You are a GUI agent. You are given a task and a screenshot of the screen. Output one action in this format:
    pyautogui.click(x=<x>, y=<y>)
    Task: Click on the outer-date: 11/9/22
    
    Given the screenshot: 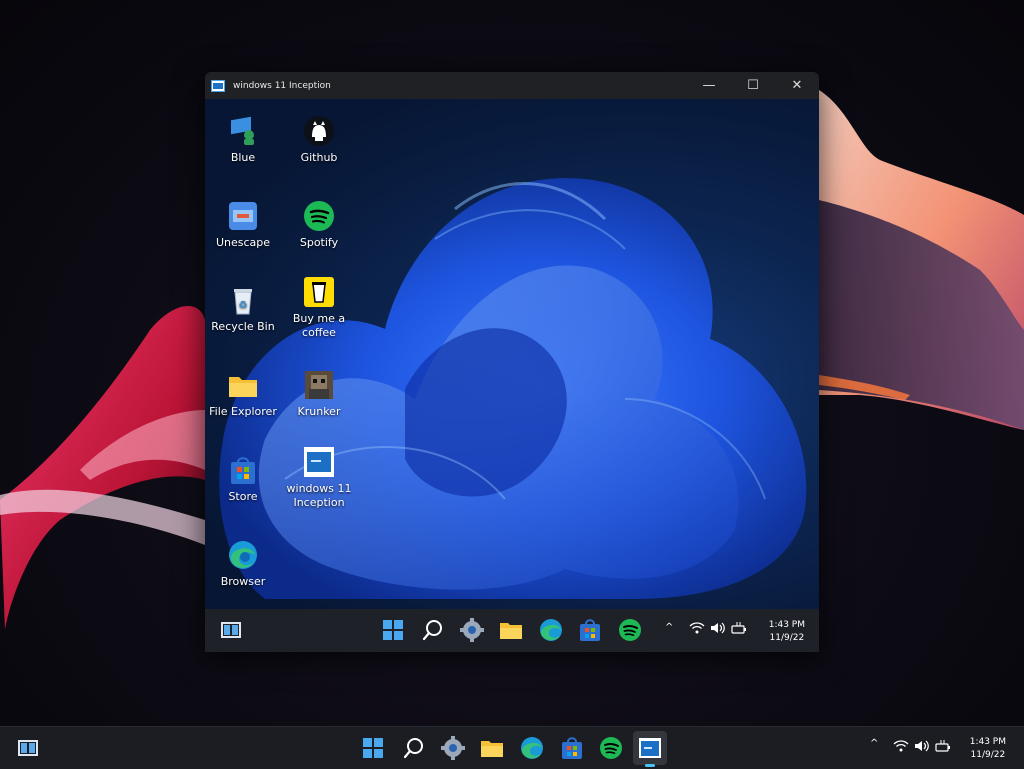 What is the action you would take?
    pyautogui.click(x=988, y=755)
    